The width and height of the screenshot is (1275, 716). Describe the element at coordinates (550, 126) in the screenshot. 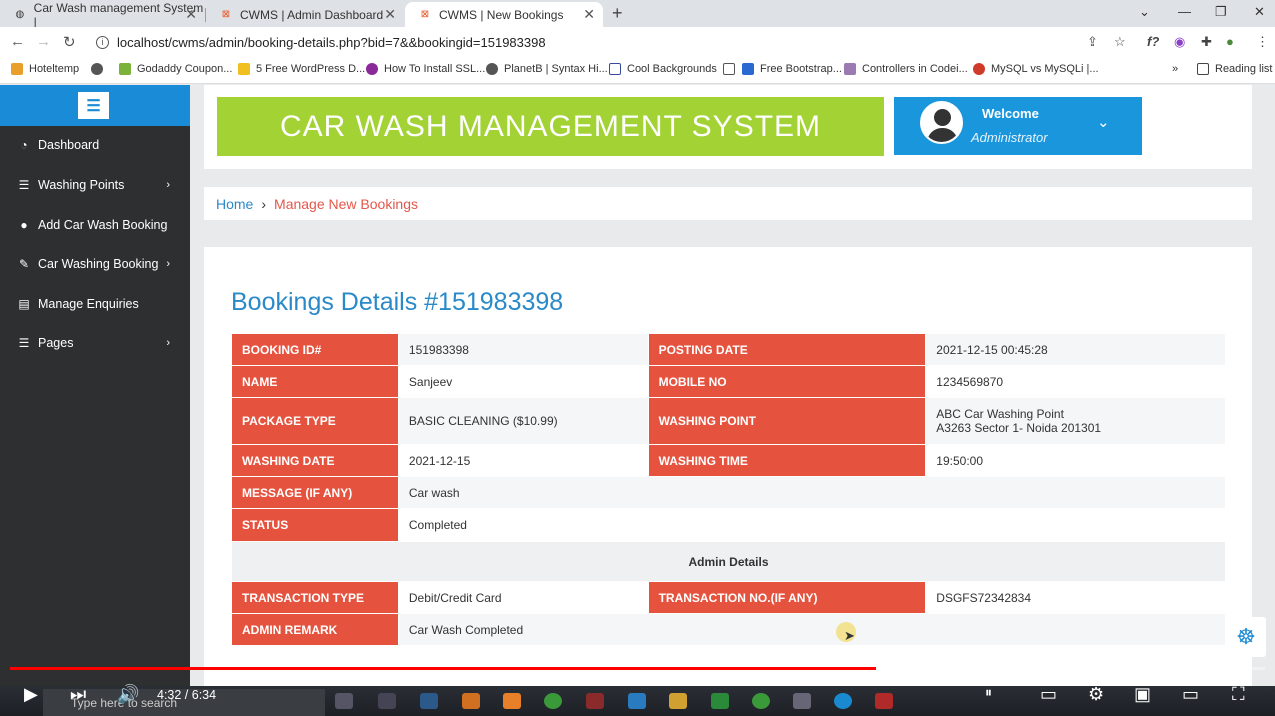

I see `app-title-banner: CAR WASH MANAGEMENT SYSTEM` at that location.